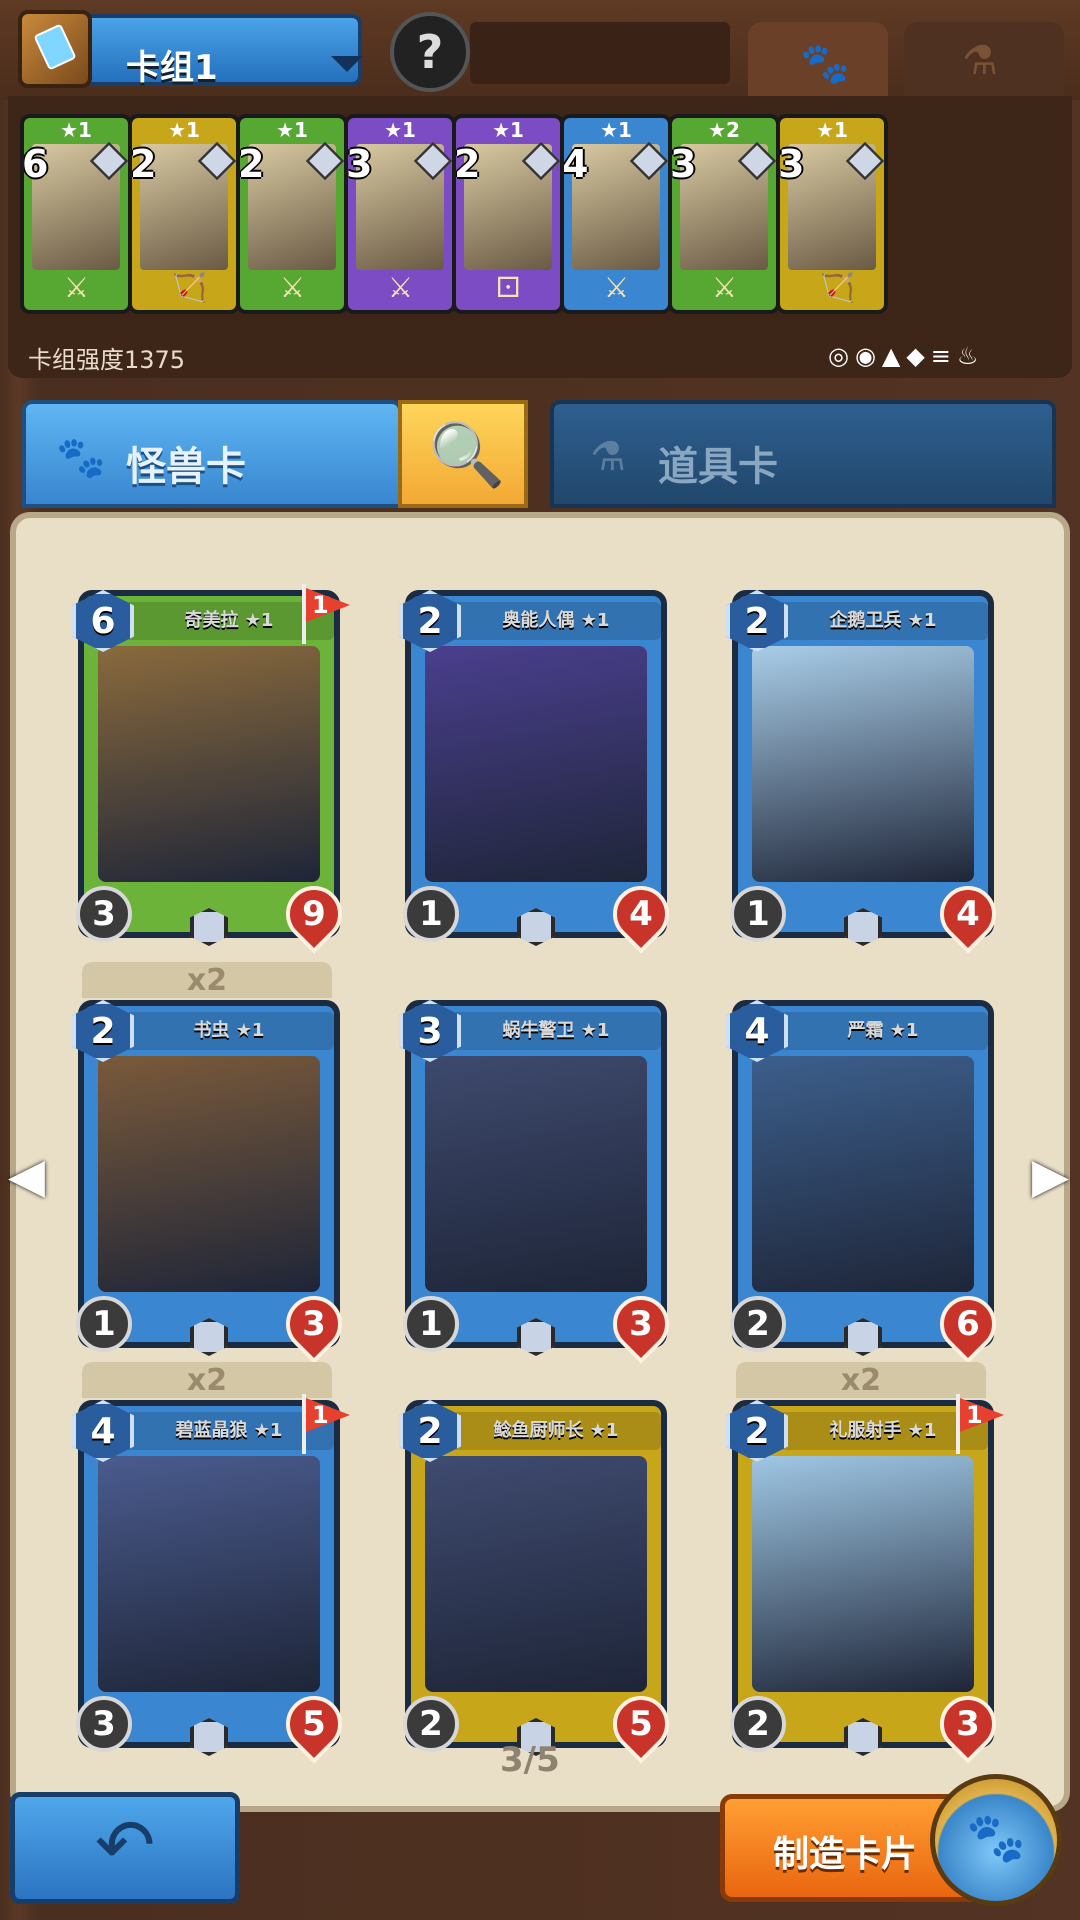 This screenshot has width=1080, height=1920. Describe the element at coordinates (172, 68) in the screenshot. I see `deck-name: 卡组1` at that location.